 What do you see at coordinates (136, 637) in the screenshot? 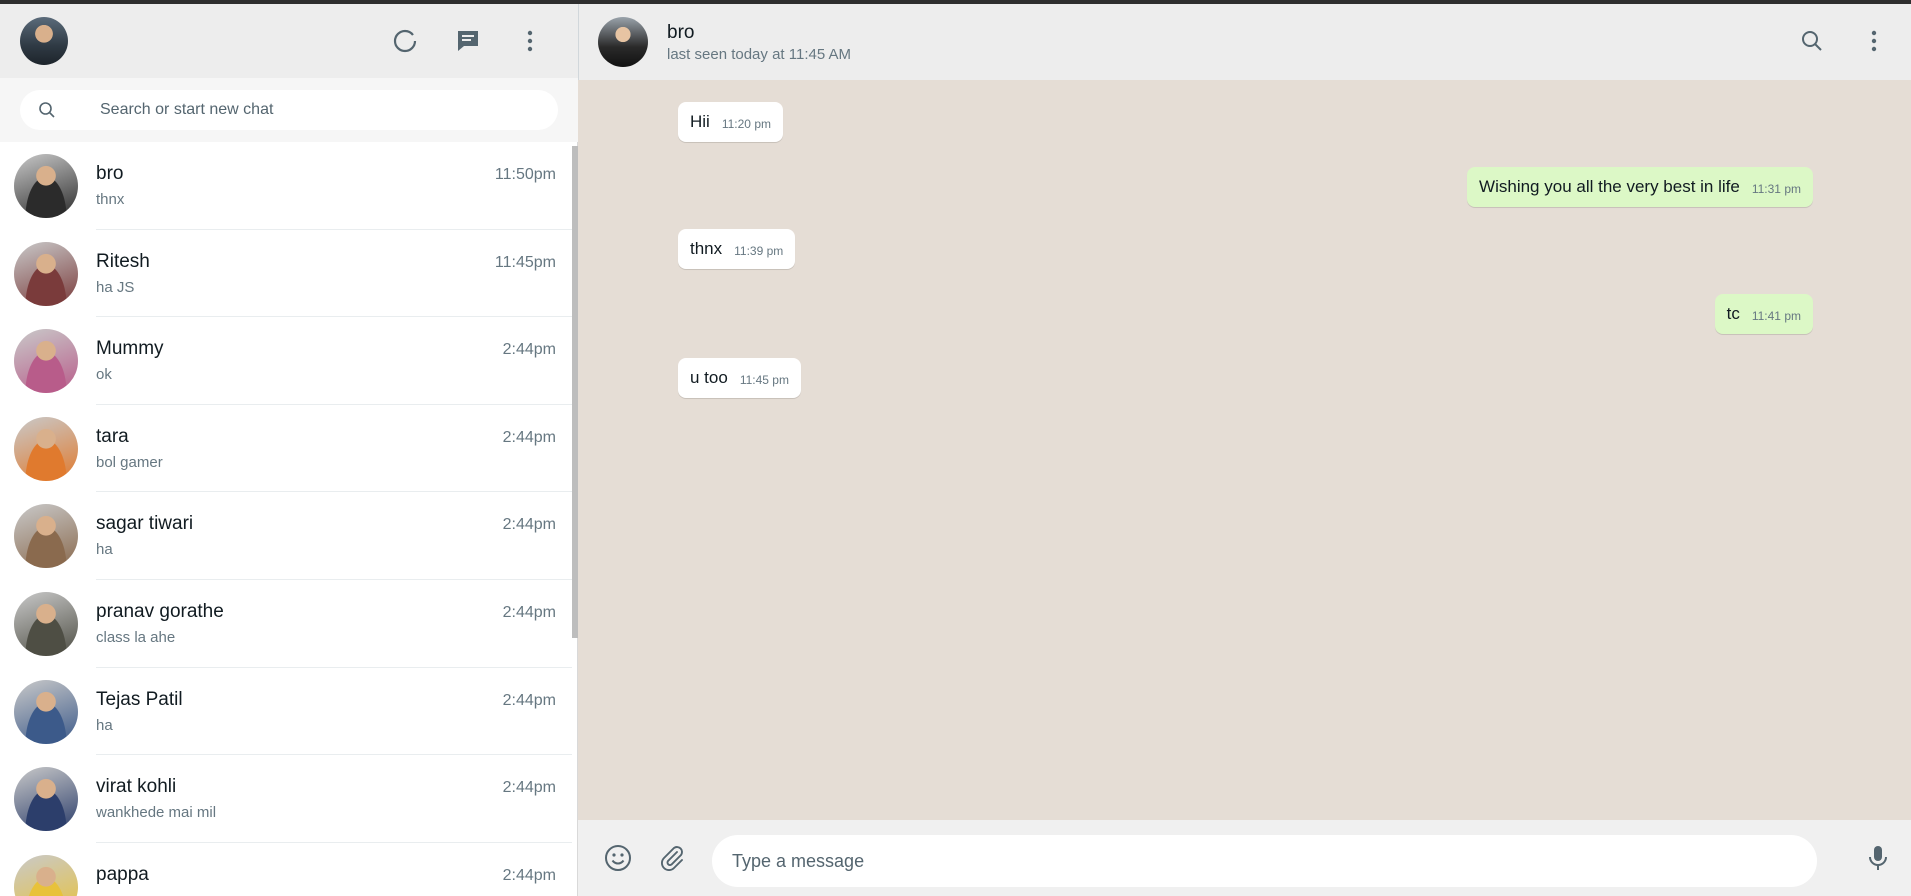
I see `chat-last-message: class la ahe` at bounding box center [136, 637].